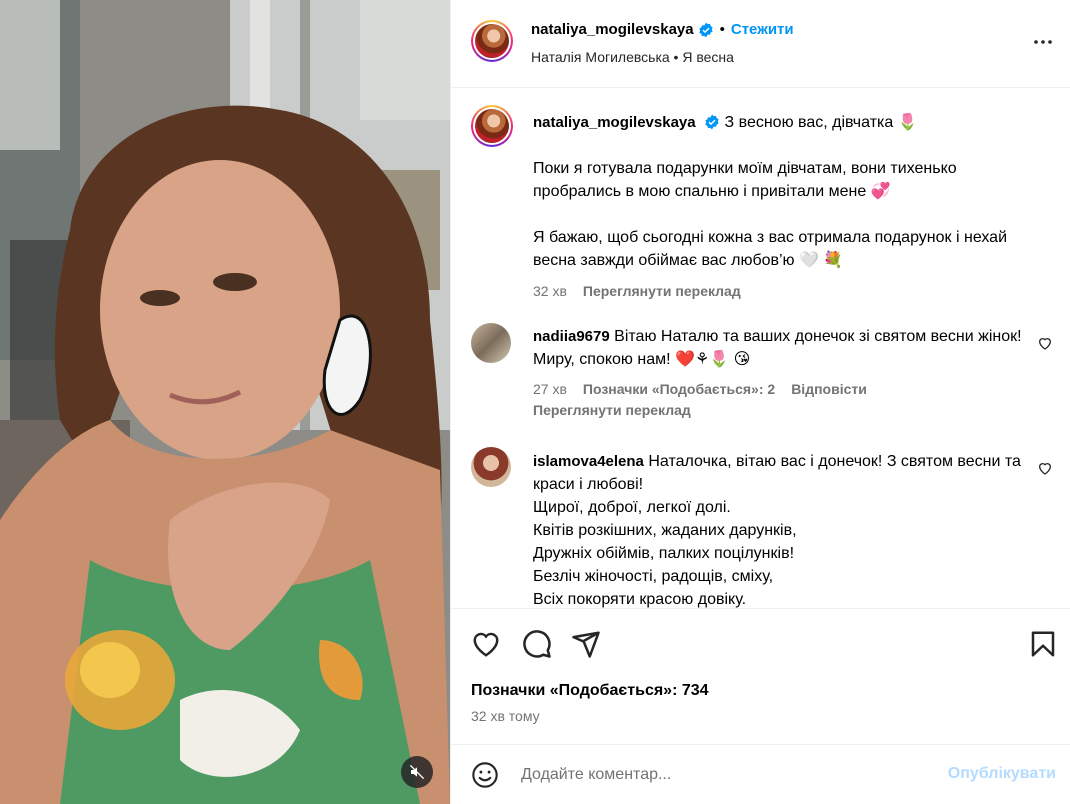  Describe the element at coordinates (762, 29) in the screenshot. I see `follow-button: Стежити` at that location.